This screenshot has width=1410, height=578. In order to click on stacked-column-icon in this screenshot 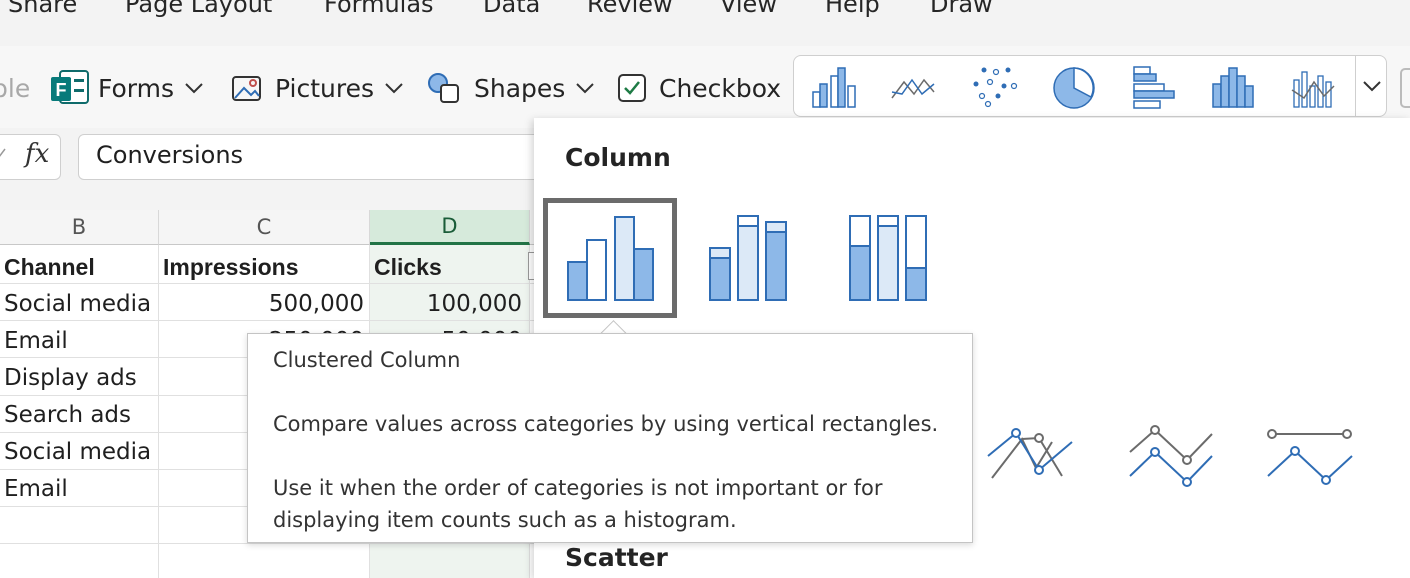, I will do `click(748, 258)`.